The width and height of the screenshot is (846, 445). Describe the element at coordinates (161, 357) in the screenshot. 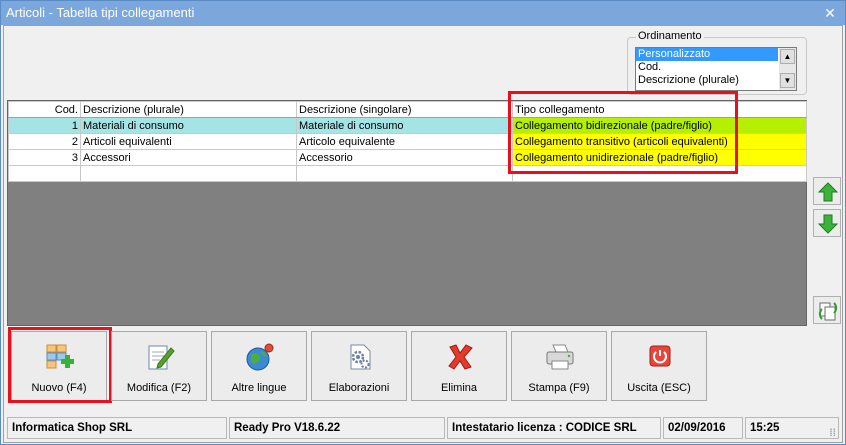

I see `edit-icon` at that location.